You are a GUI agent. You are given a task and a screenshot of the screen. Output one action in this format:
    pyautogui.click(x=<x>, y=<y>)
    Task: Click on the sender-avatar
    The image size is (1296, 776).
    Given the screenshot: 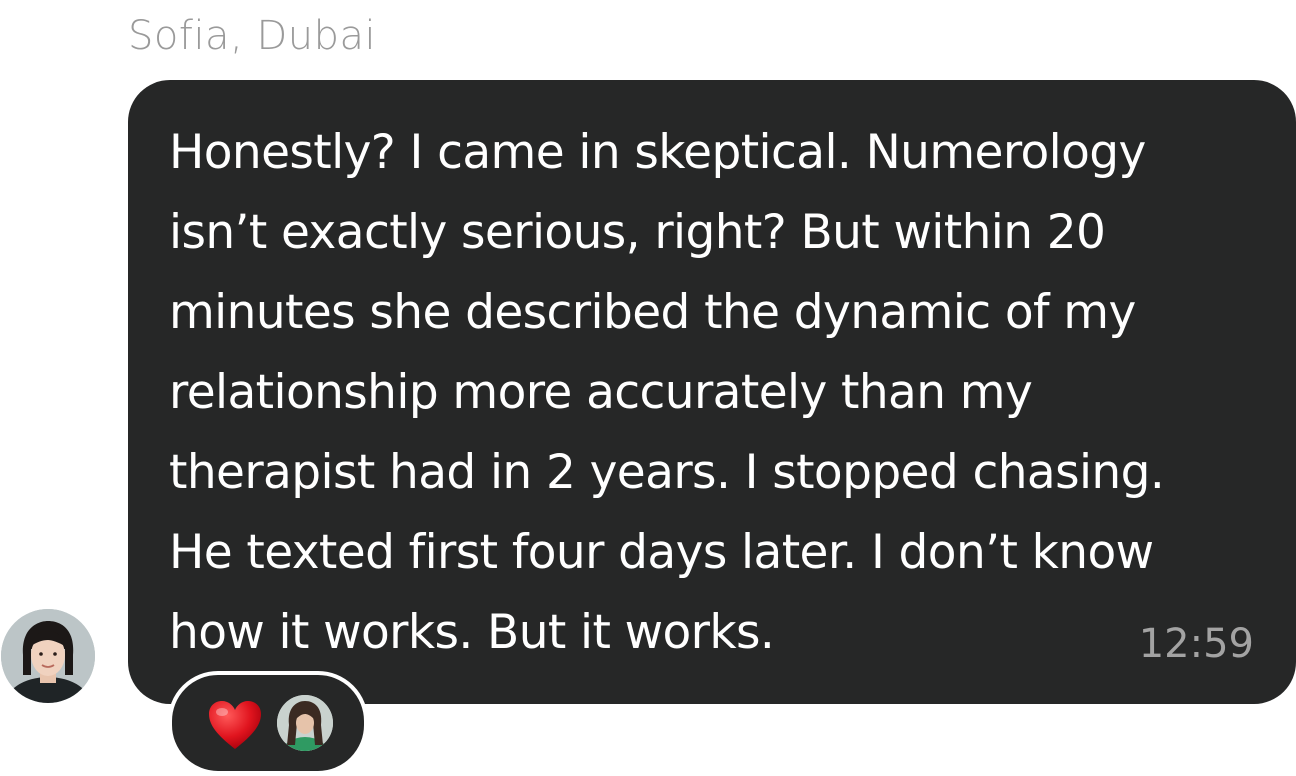 What is the action you would take?
    pyautogui.click(x=48, y=656)
    